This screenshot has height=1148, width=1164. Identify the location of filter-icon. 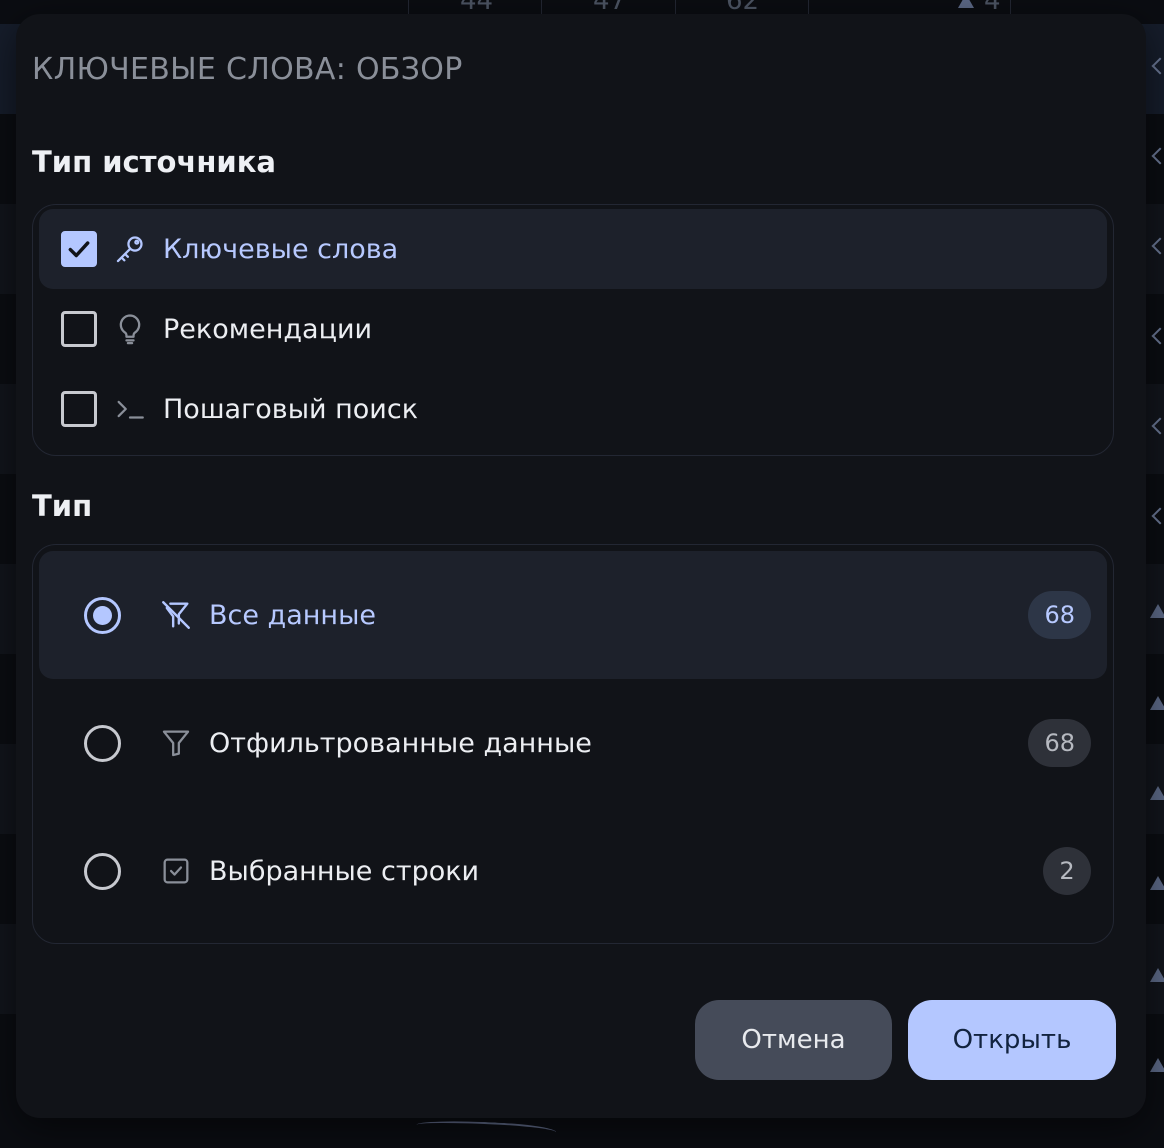
(176, 743).